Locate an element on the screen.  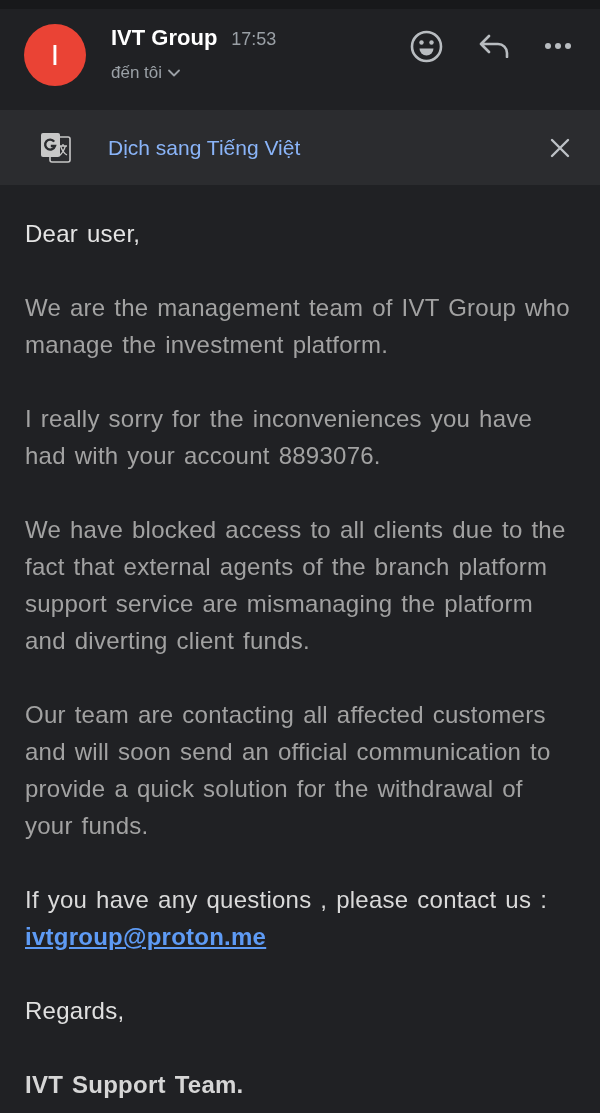
email-link: ivtgroup@proton.me is located at coordinates (146, 936).